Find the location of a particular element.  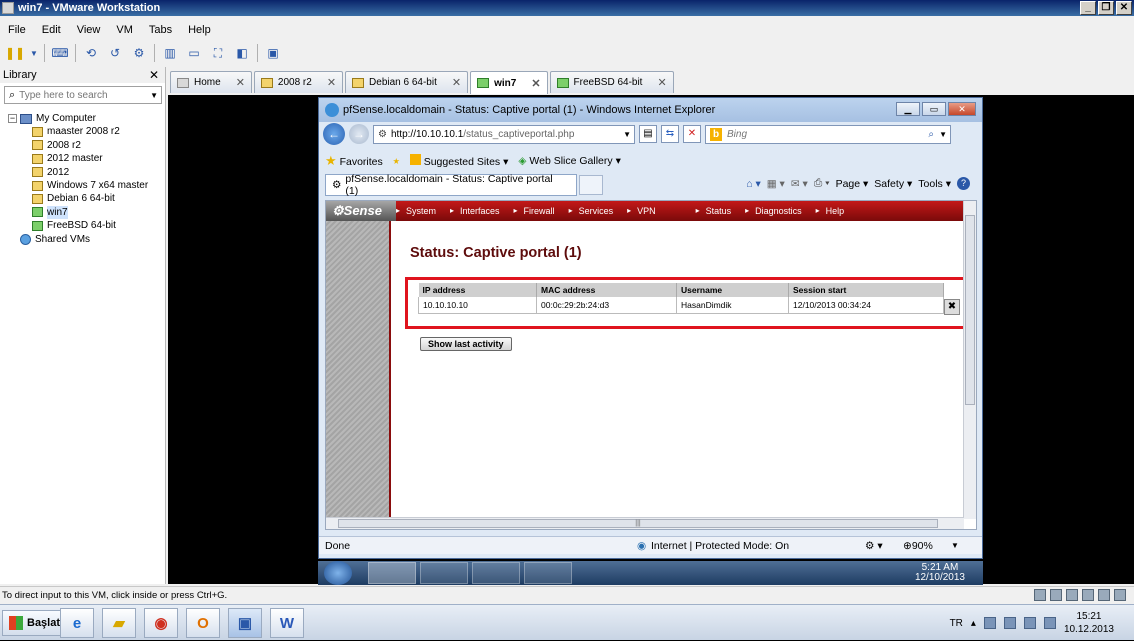

menu-tabs: Tabs is located at coordinates (160, 30).